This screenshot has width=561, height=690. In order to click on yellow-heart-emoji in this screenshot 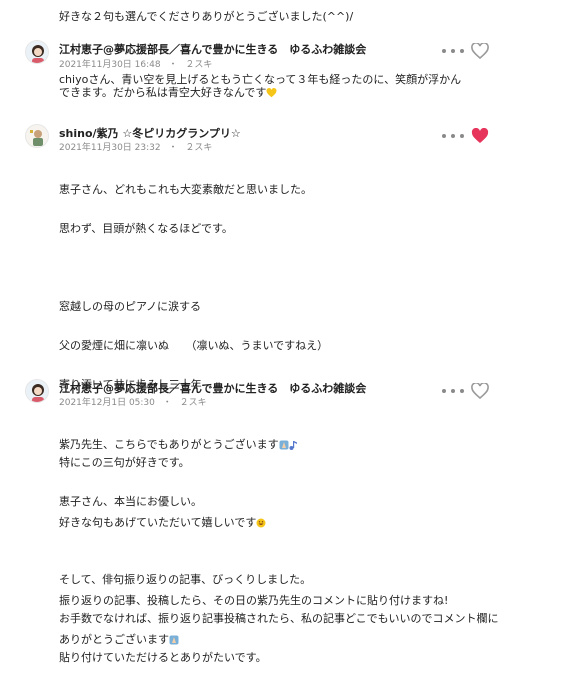, I will do `click(271, 93)`.